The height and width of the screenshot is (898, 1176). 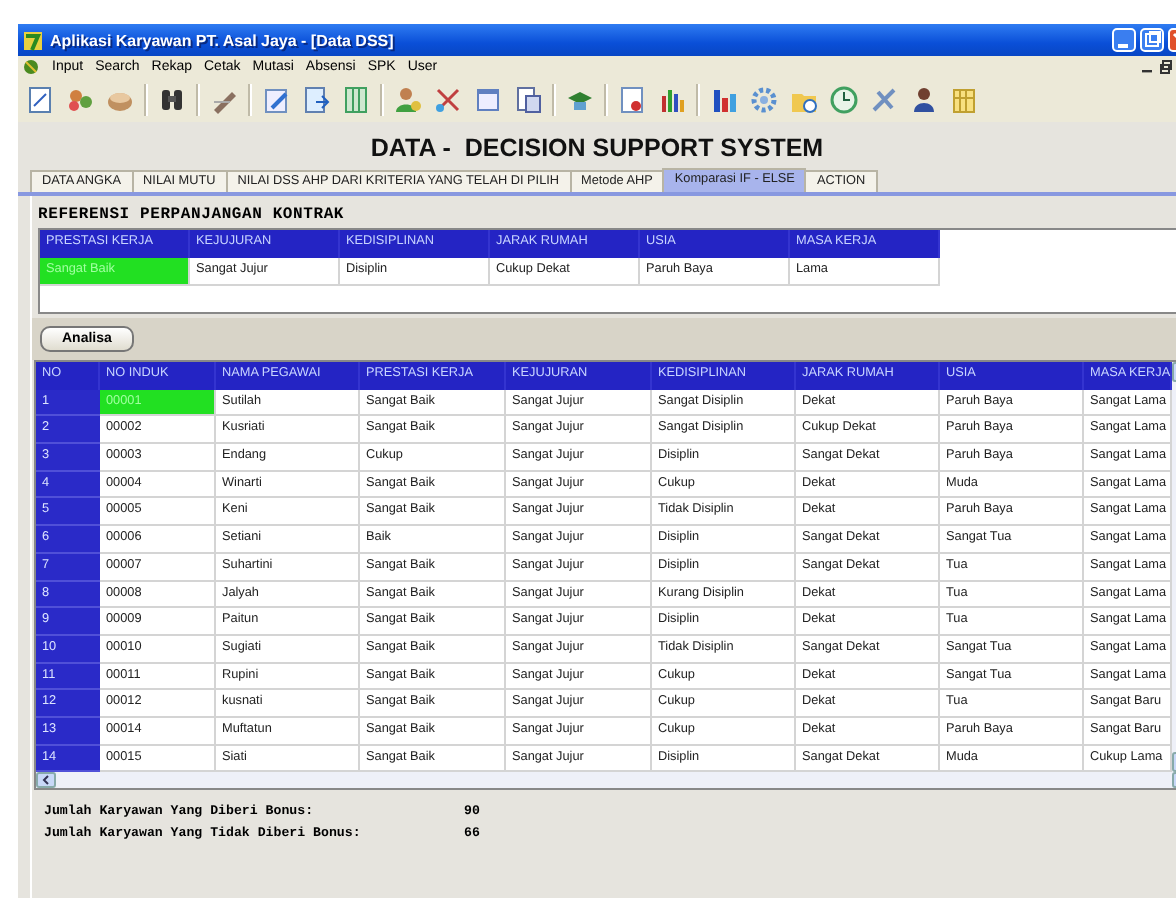 I want to click on clock-icon, so click(x=844, y=100).